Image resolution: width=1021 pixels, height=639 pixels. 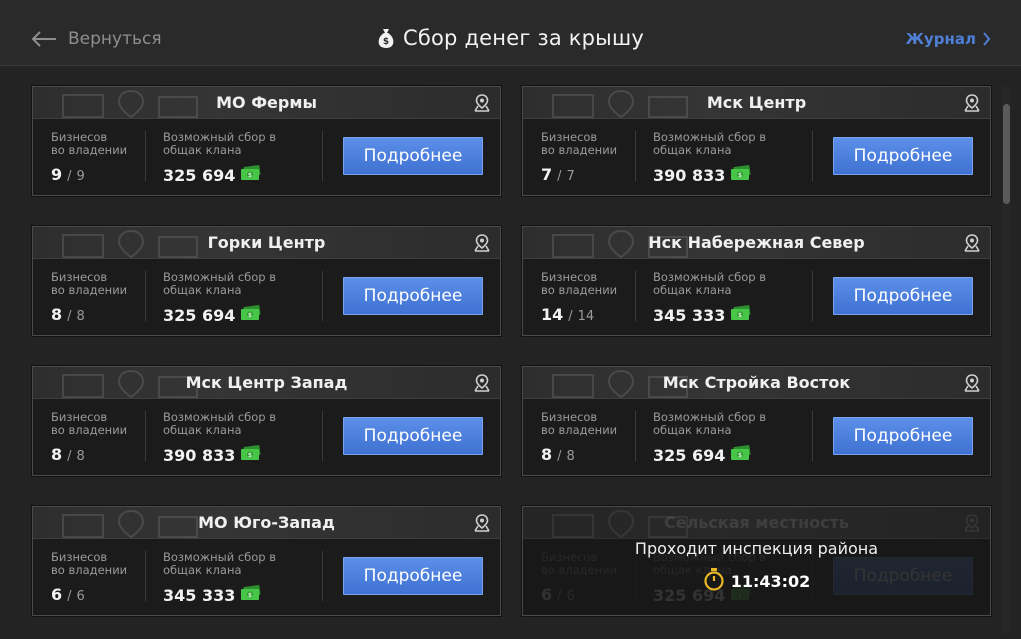 I want to click on collection-stat: Возможный сбор в общак клана 325 694 $, so click(x=219, y=158).